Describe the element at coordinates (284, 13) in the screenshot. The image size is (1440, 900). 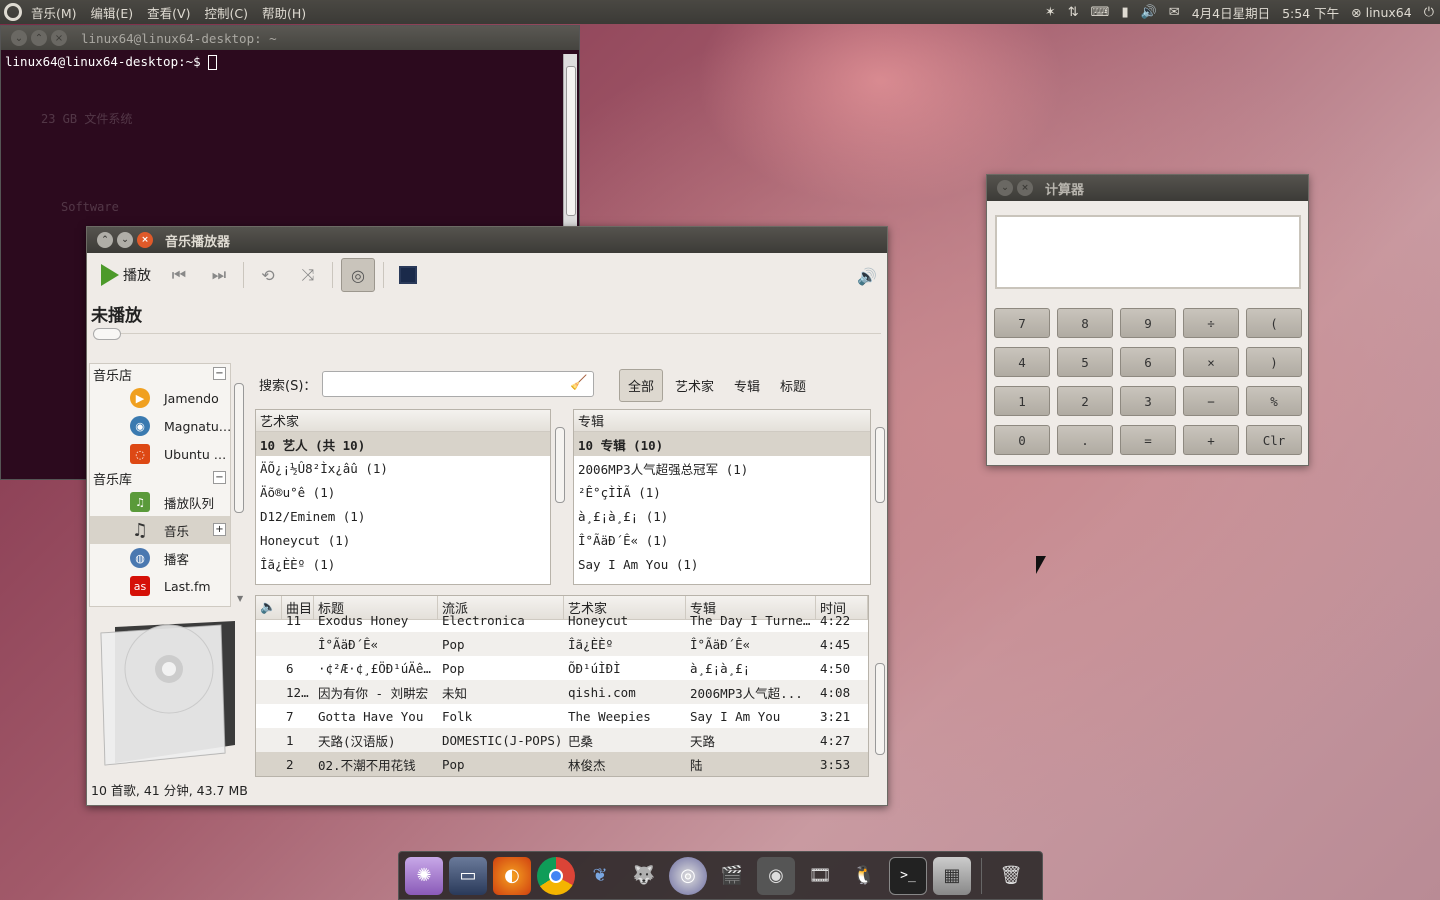
I see `menu-help: 帮助(H)` at that location.